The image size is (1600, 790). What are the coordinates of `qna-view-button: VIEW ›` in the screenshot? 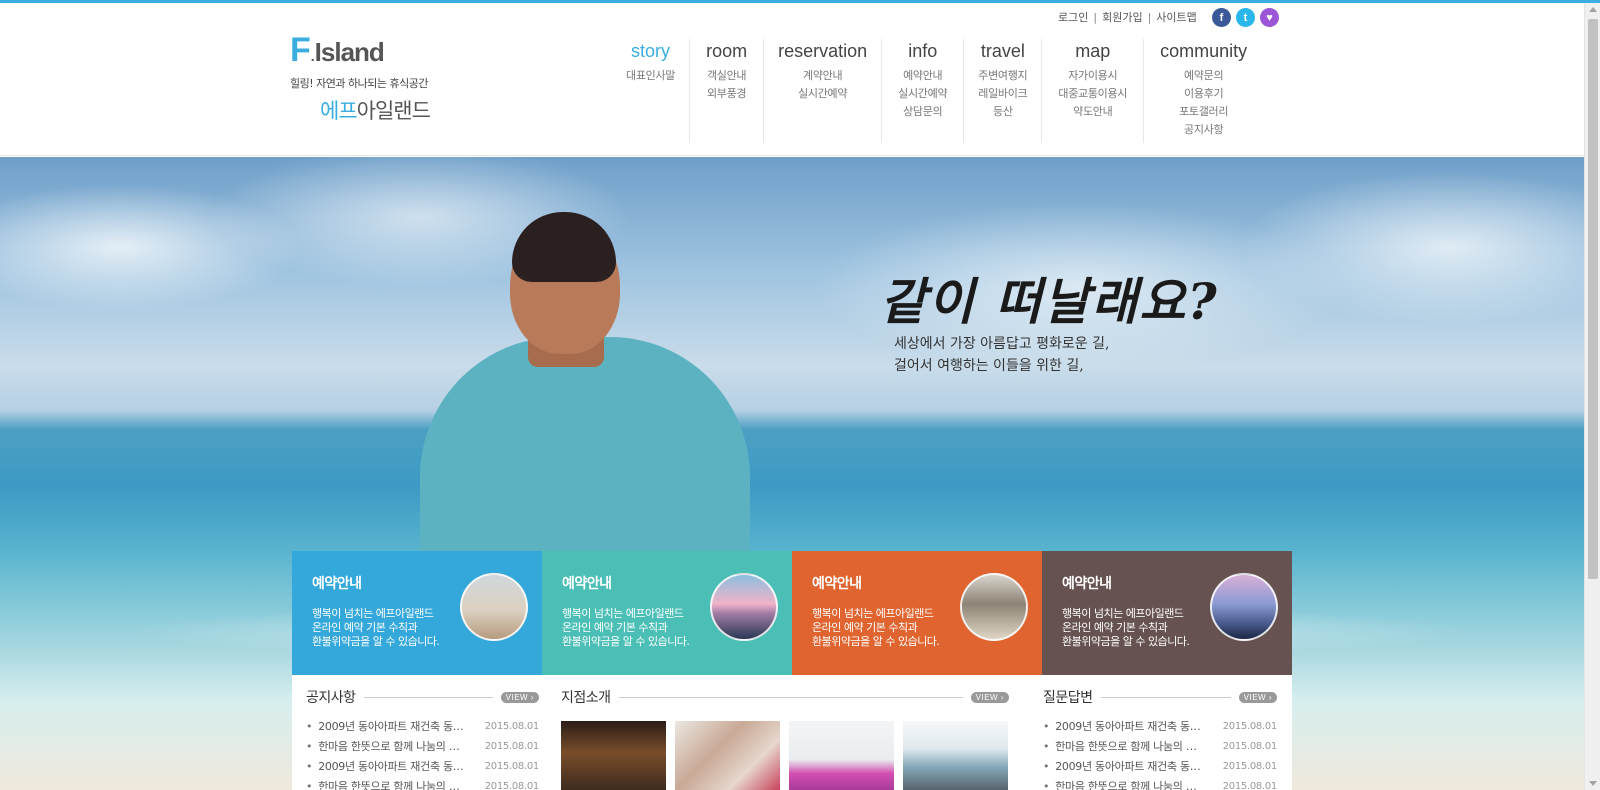 It's located at (1257, 697).